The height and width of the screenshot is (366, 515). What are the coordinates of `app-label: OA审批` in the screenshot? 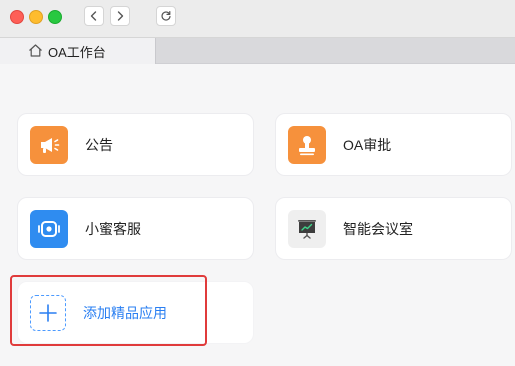 It's located at (367, 144).